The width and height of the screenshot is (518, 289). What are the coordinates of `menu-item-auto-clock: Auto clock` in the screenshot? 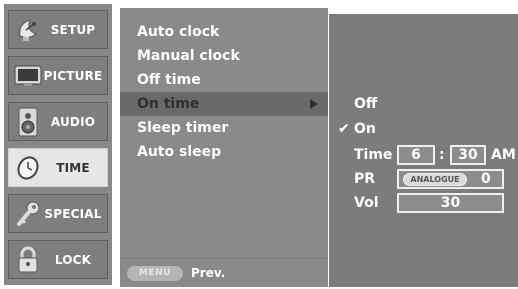 It's located at (224, 32).